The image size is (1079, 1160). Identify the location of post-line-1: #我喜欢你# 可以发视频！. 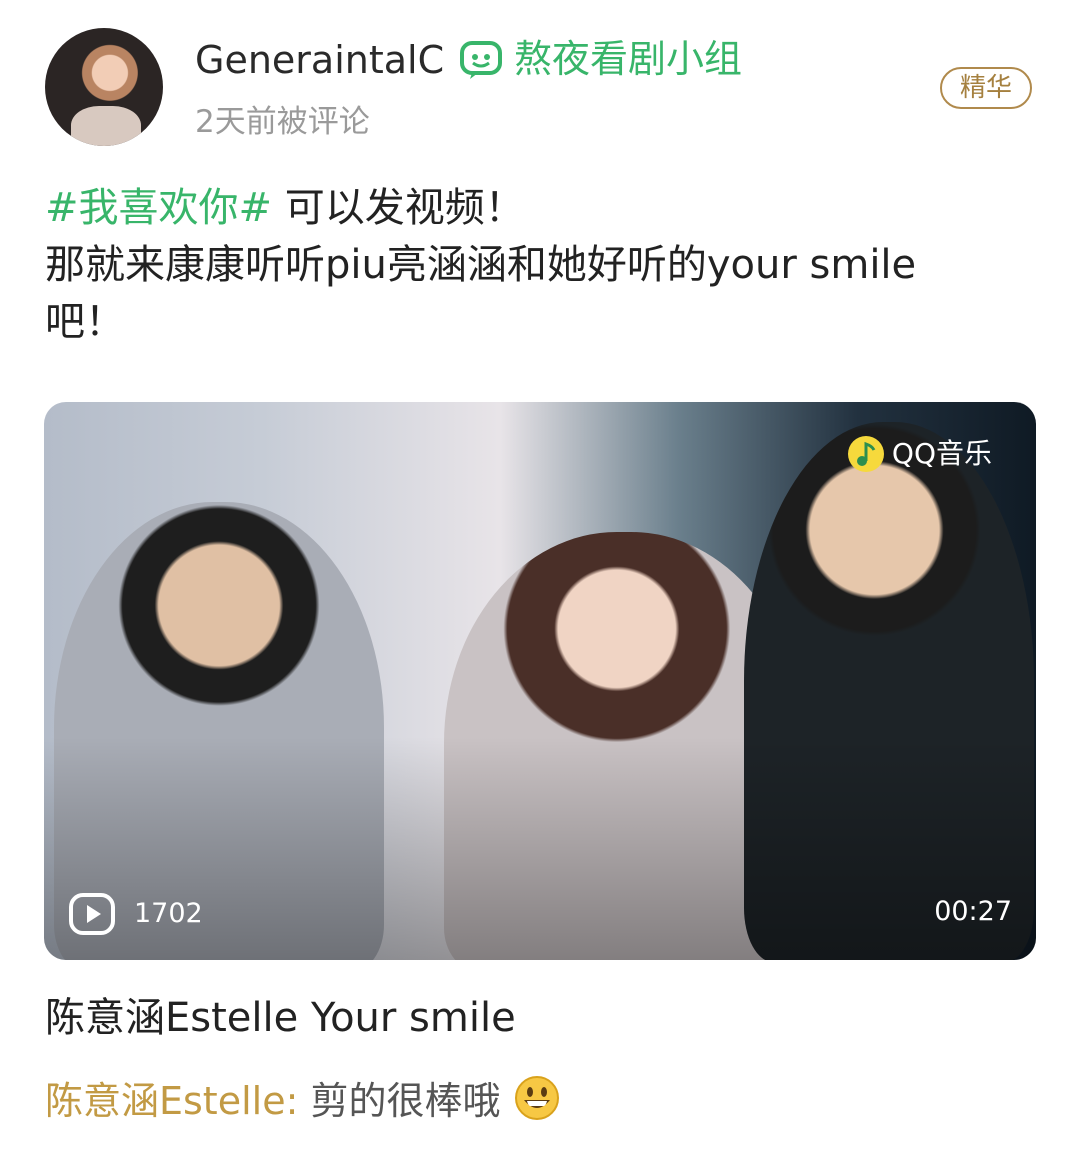
(540, 208).